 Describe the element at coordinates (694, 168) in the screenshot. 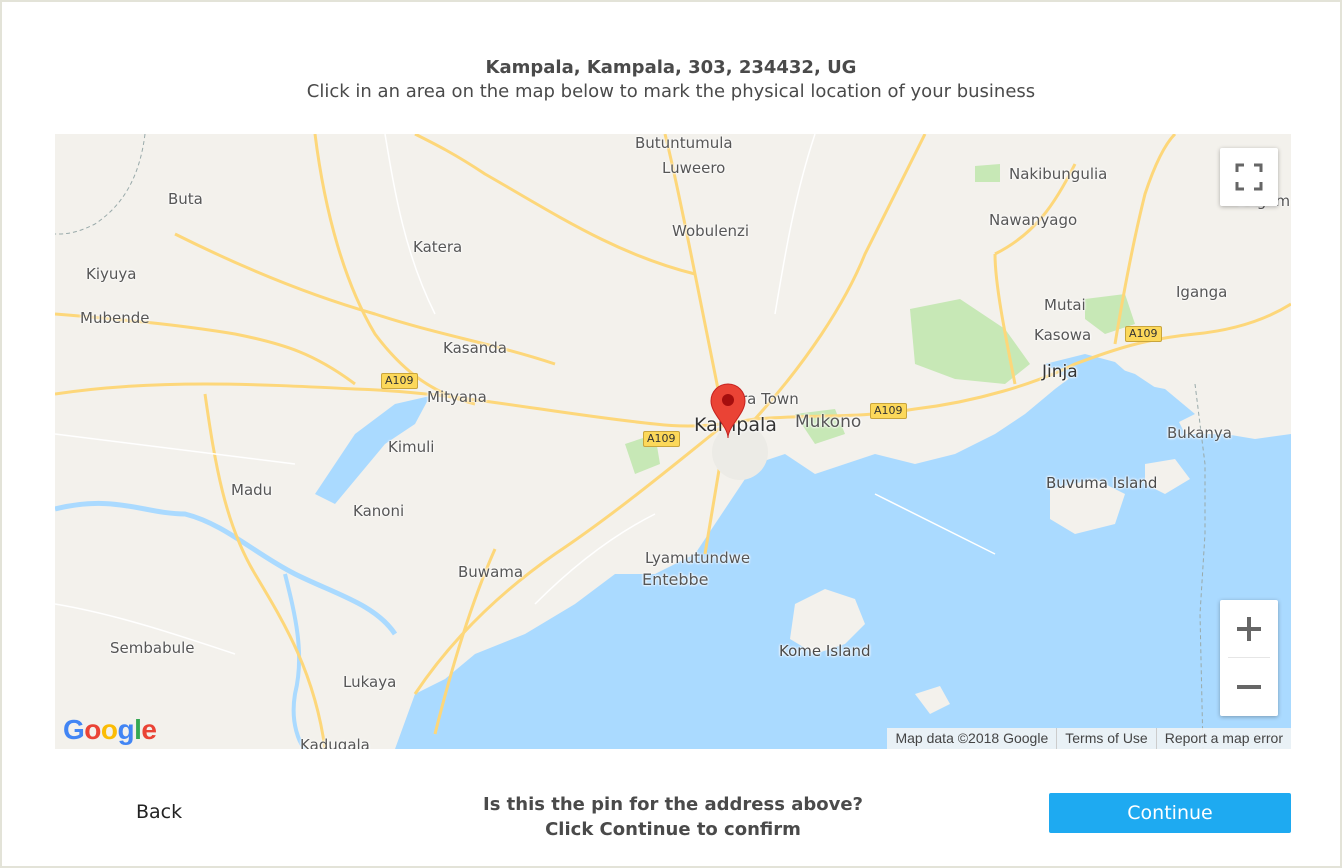

I see `place-luweero: Luweero` at that location.